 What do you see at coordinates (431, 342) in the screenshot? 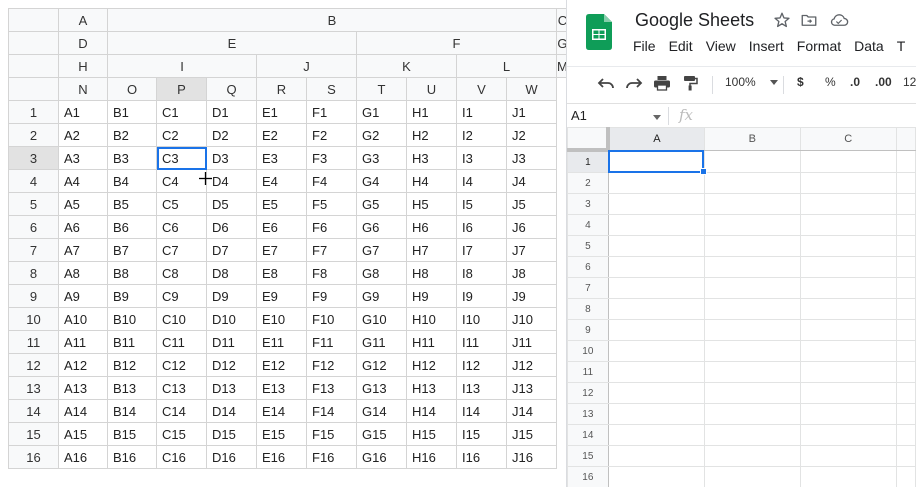
I see `grid-cell: H11` at bounding box center [431, 342].